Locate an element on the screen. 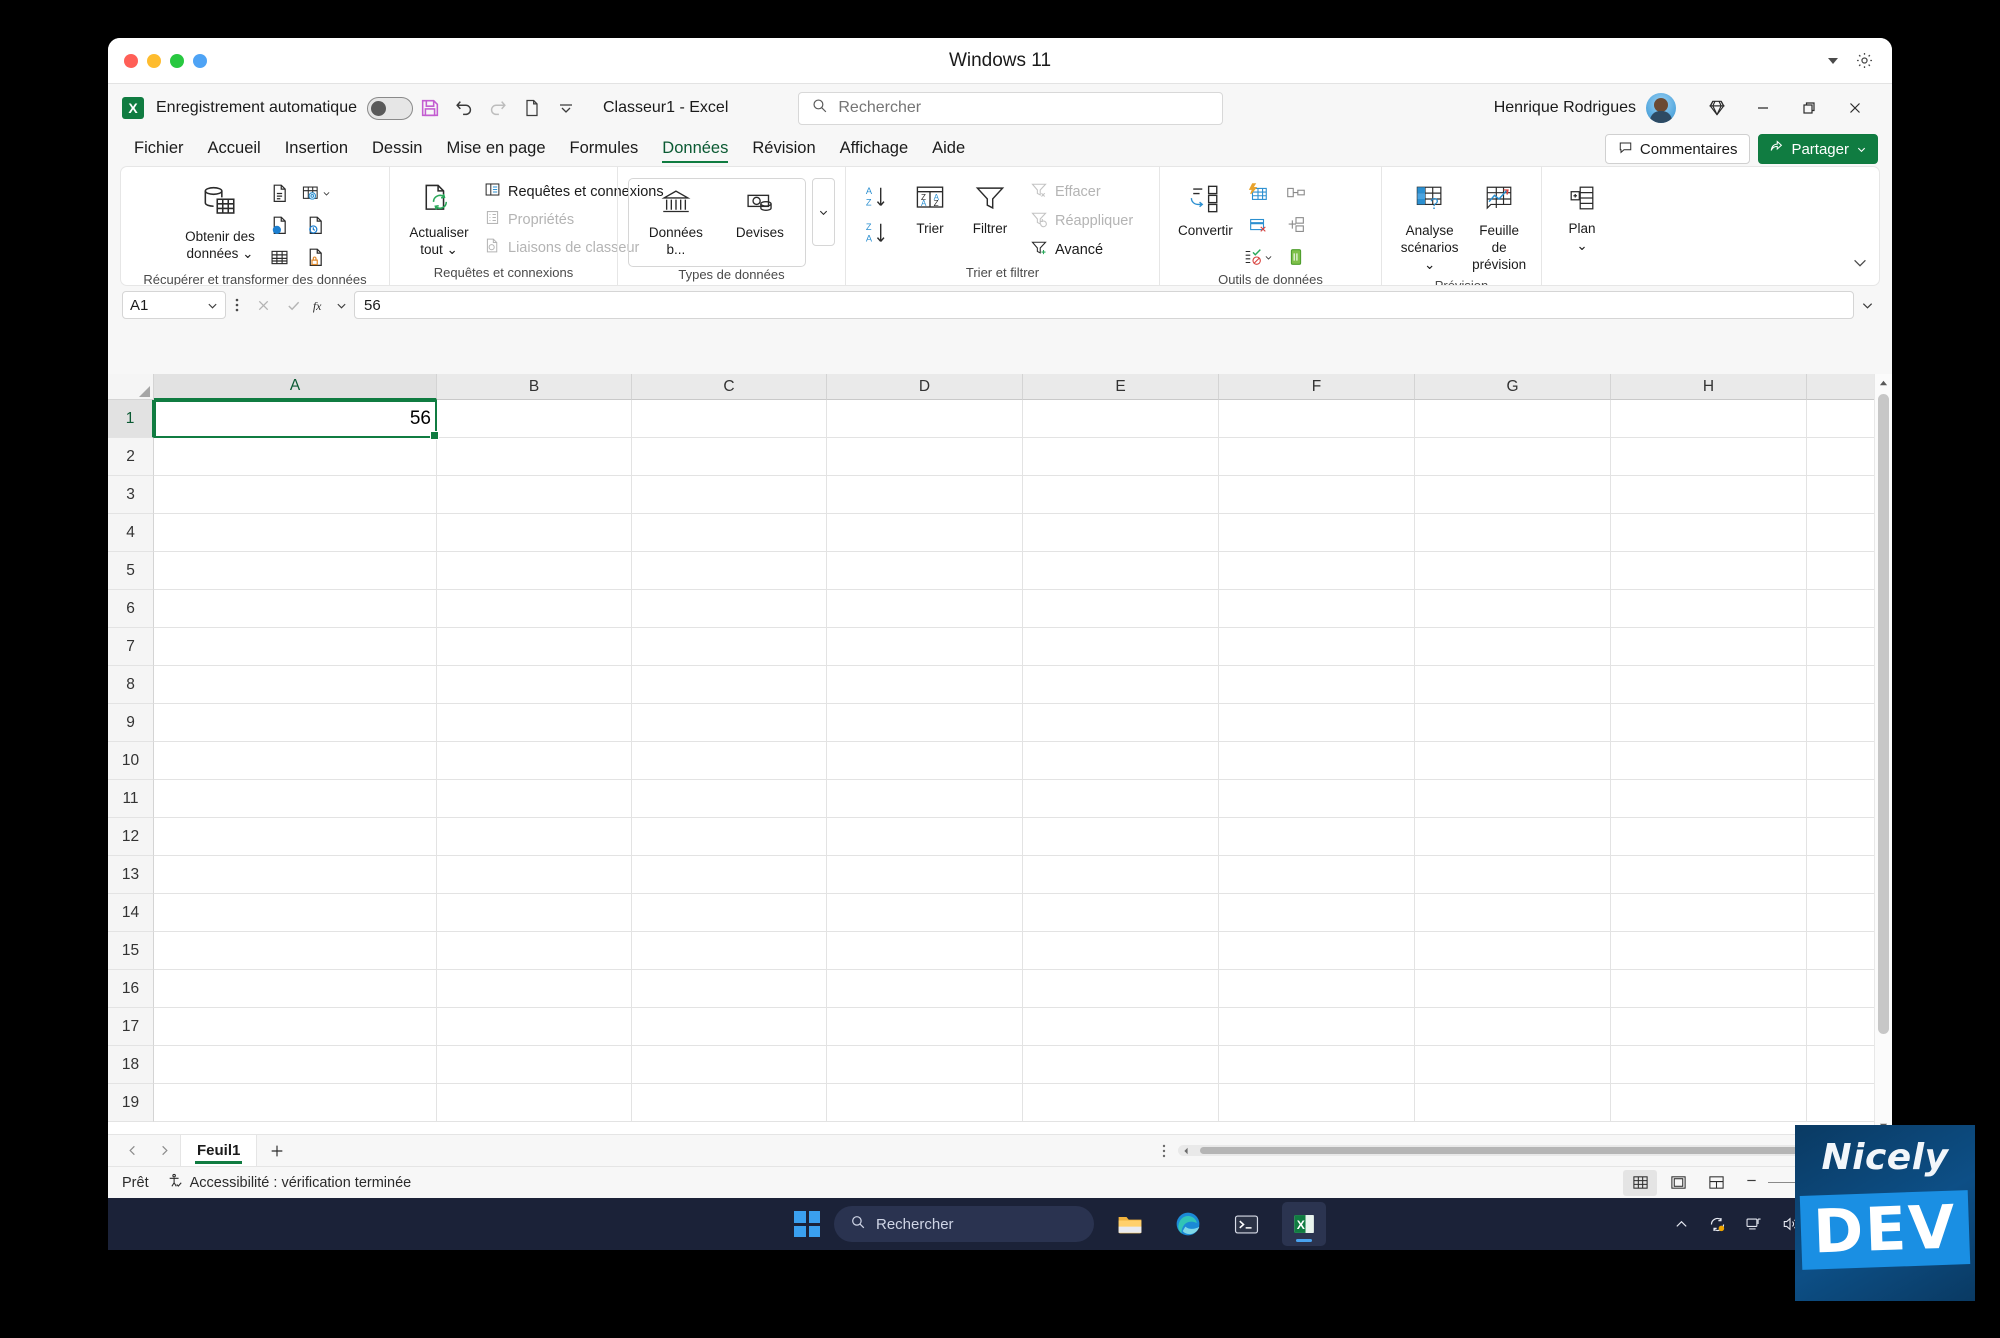 The height and width of the screenshot is (1338, 2000). cell-B15 is located at coordinates (534, 951).